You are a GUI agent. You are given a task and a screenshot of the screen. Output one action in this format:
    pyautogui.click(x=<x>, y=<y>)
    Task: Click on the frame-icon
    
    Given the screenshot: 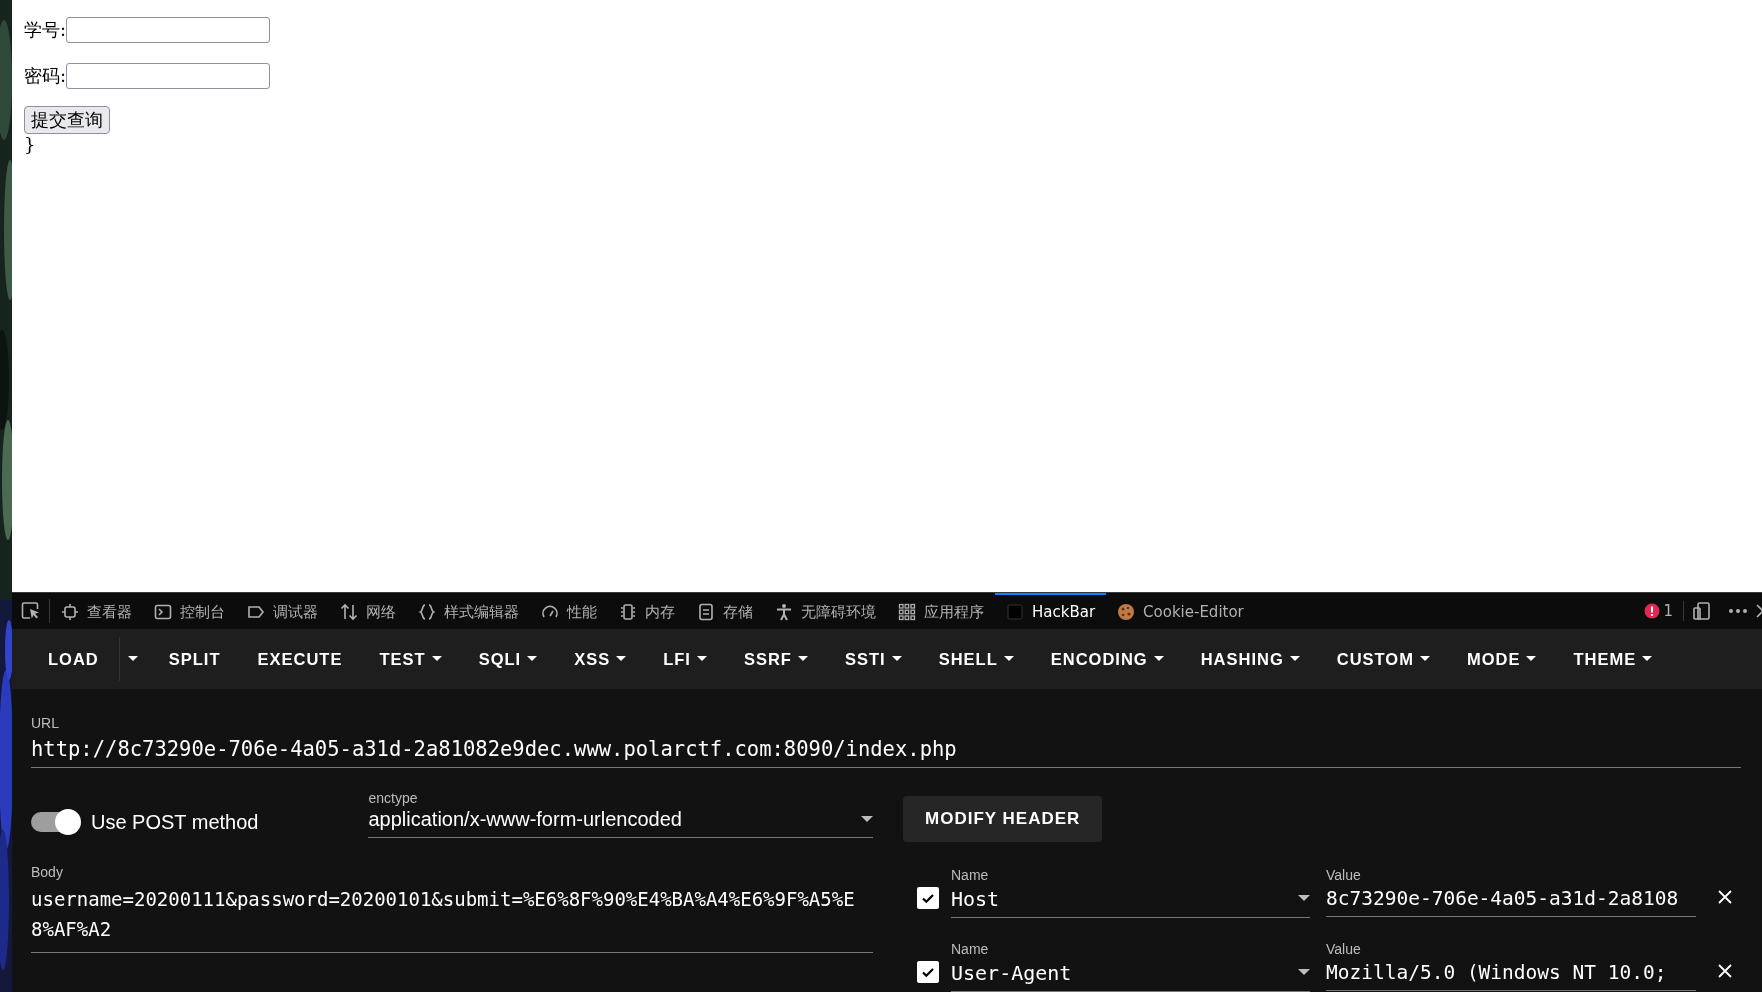 What is the action you would take?
    pyautogui.click(x=70, y=612)
    